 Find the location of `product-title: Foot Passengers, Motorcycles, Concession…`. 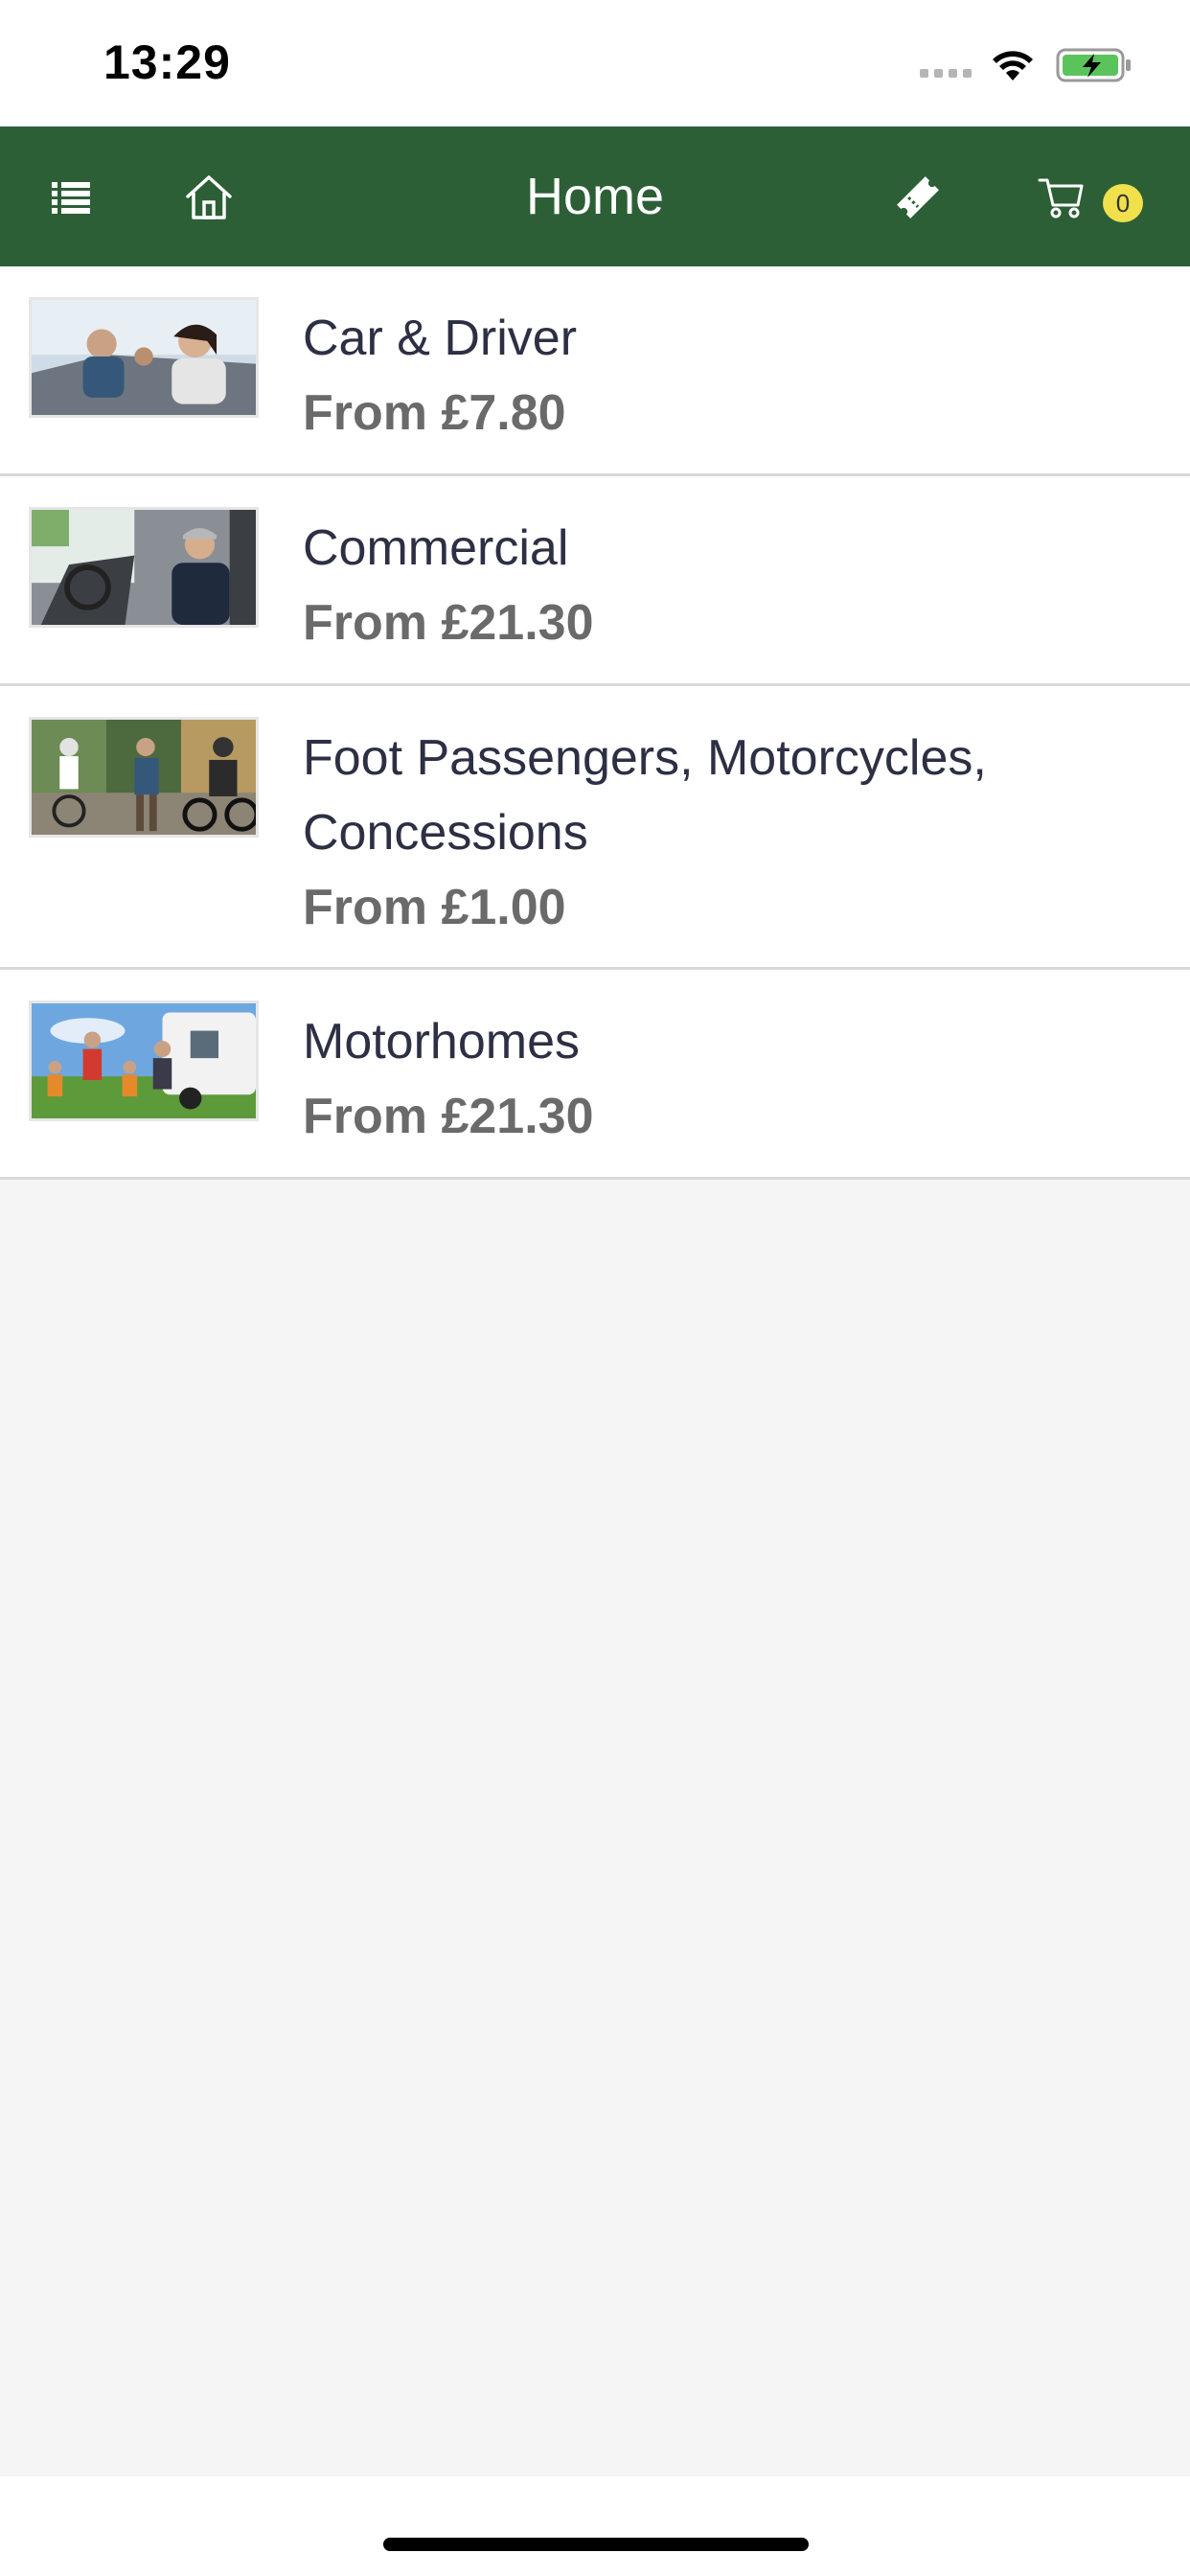

product-title: Foot Passengers, Motorcycles, Concession… is located at coordinates (645, 795).